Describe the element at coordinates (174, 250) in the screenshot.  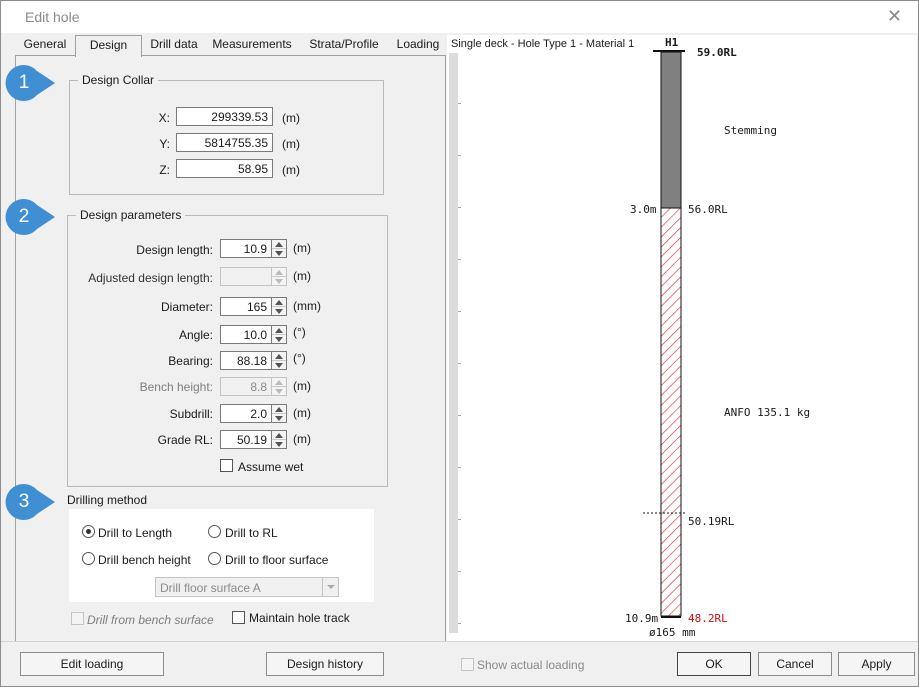
I see `design-length-label: Design length:` at that location.